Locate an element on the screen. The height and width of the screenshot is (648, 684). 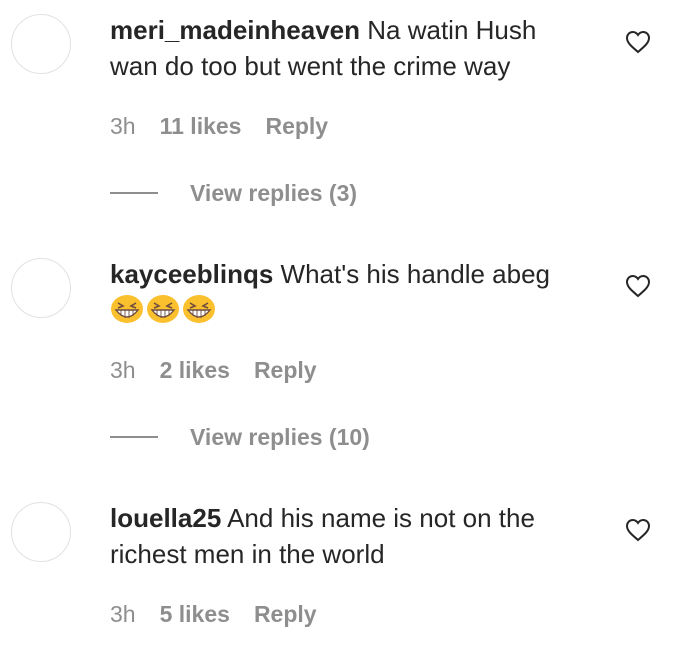
comment-username: louella25 is located at coordinates (165, 518).